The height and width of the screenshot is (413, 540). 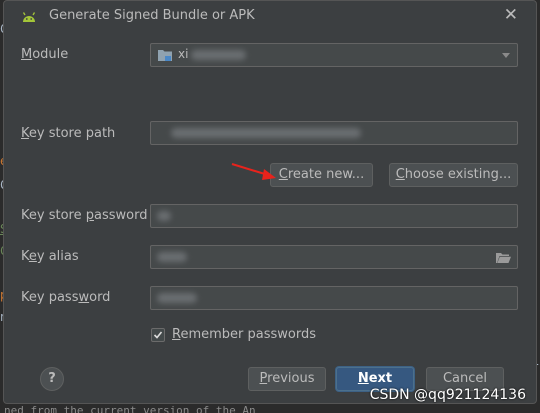 I want to click on android-icon, so click(x=29, y=17).